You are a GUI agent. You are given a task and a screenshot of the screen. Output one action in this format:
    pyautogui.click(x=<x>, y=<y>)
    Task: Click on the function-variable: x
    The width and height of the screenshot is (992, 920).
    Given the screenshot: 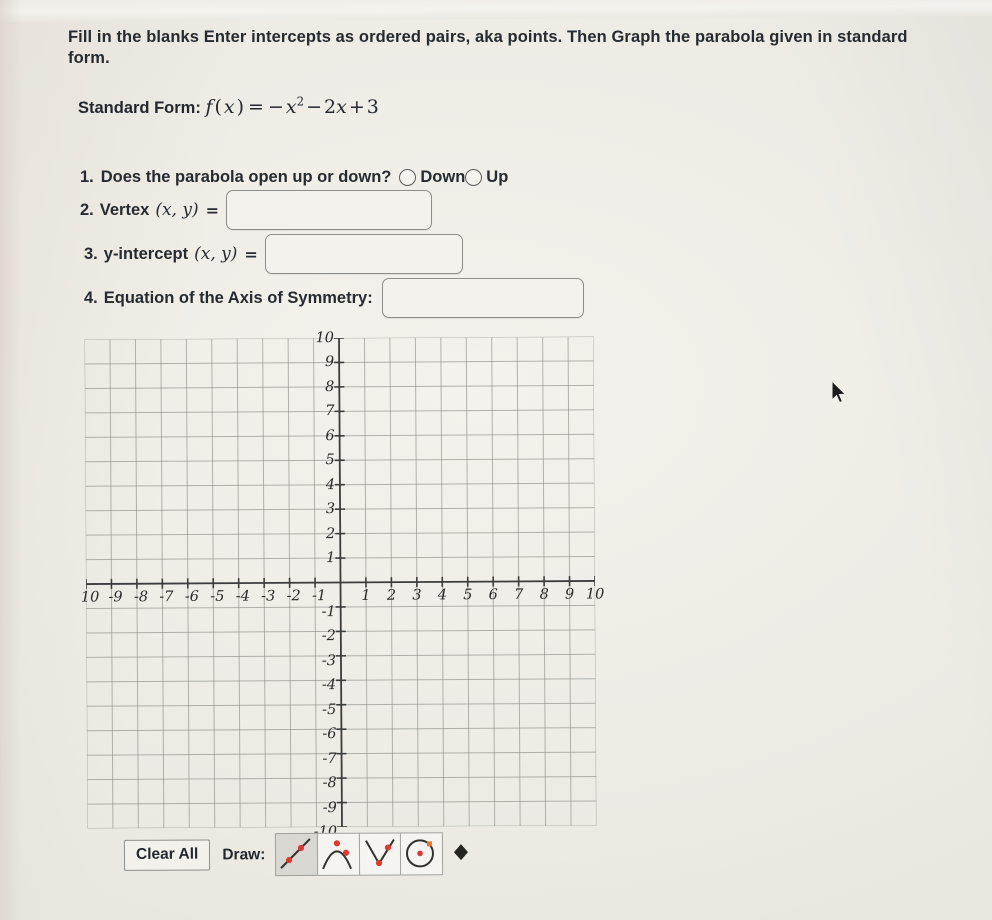 What is the action you would take?
    pyautogui.click(x=229, y=107)
    